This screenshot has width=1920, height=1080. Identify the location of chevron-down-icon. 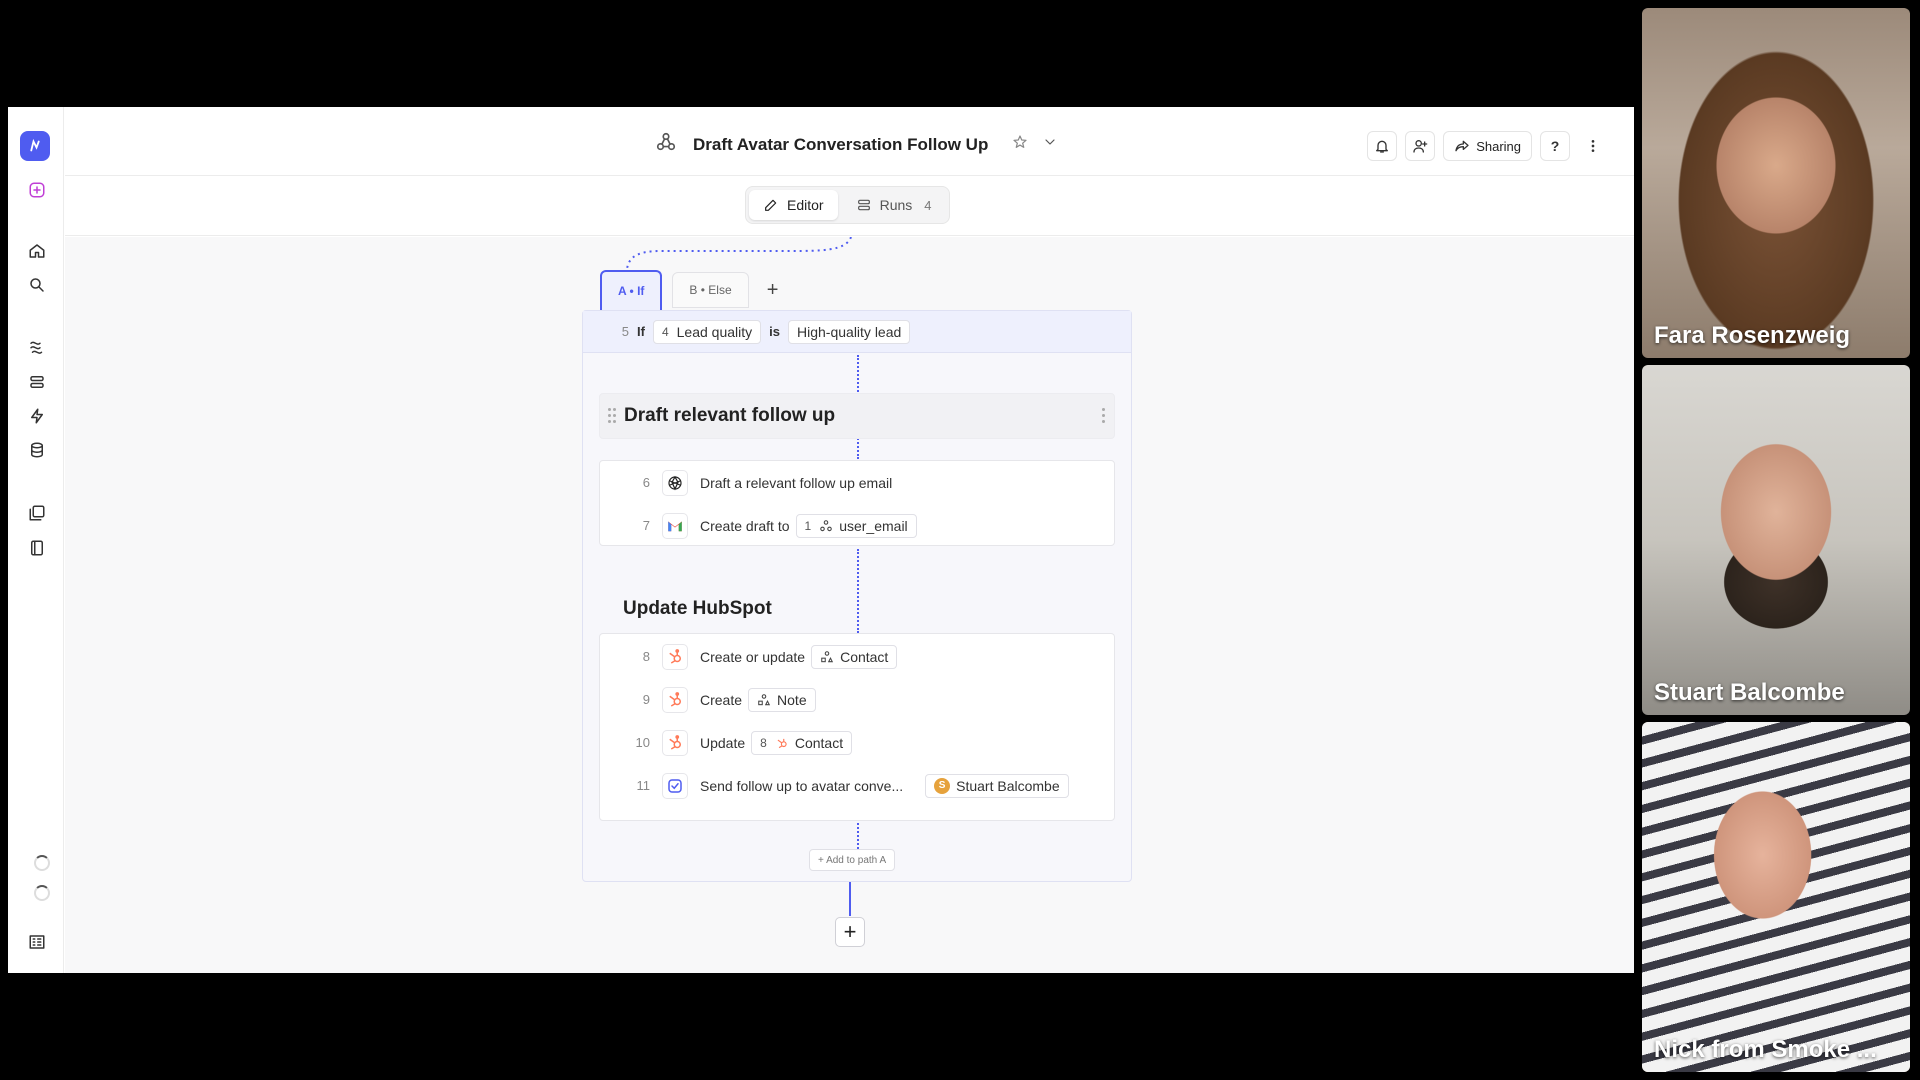
(1050, 144).